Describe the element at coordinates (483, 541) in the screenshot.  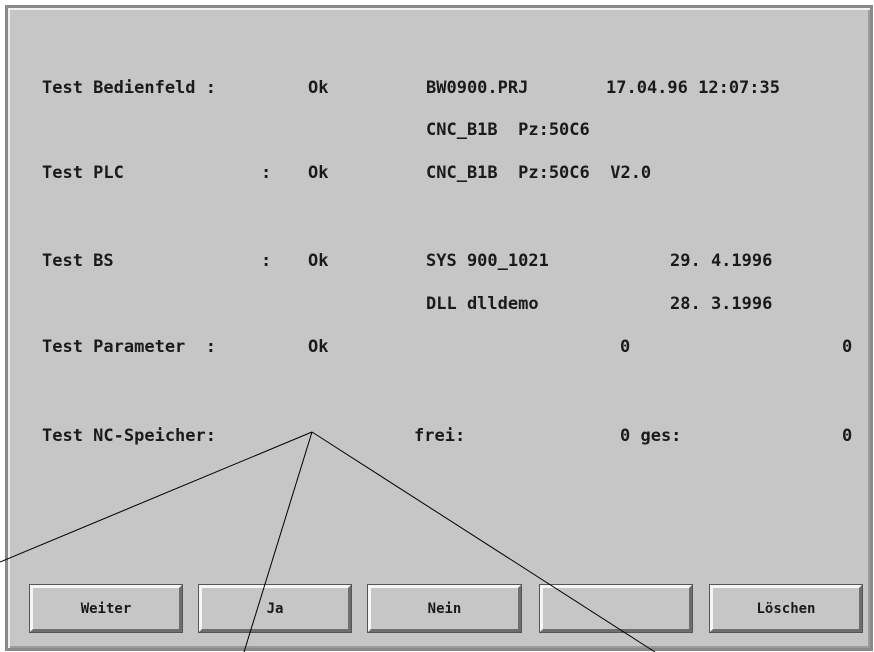
I see `callout-line-right` at that location.